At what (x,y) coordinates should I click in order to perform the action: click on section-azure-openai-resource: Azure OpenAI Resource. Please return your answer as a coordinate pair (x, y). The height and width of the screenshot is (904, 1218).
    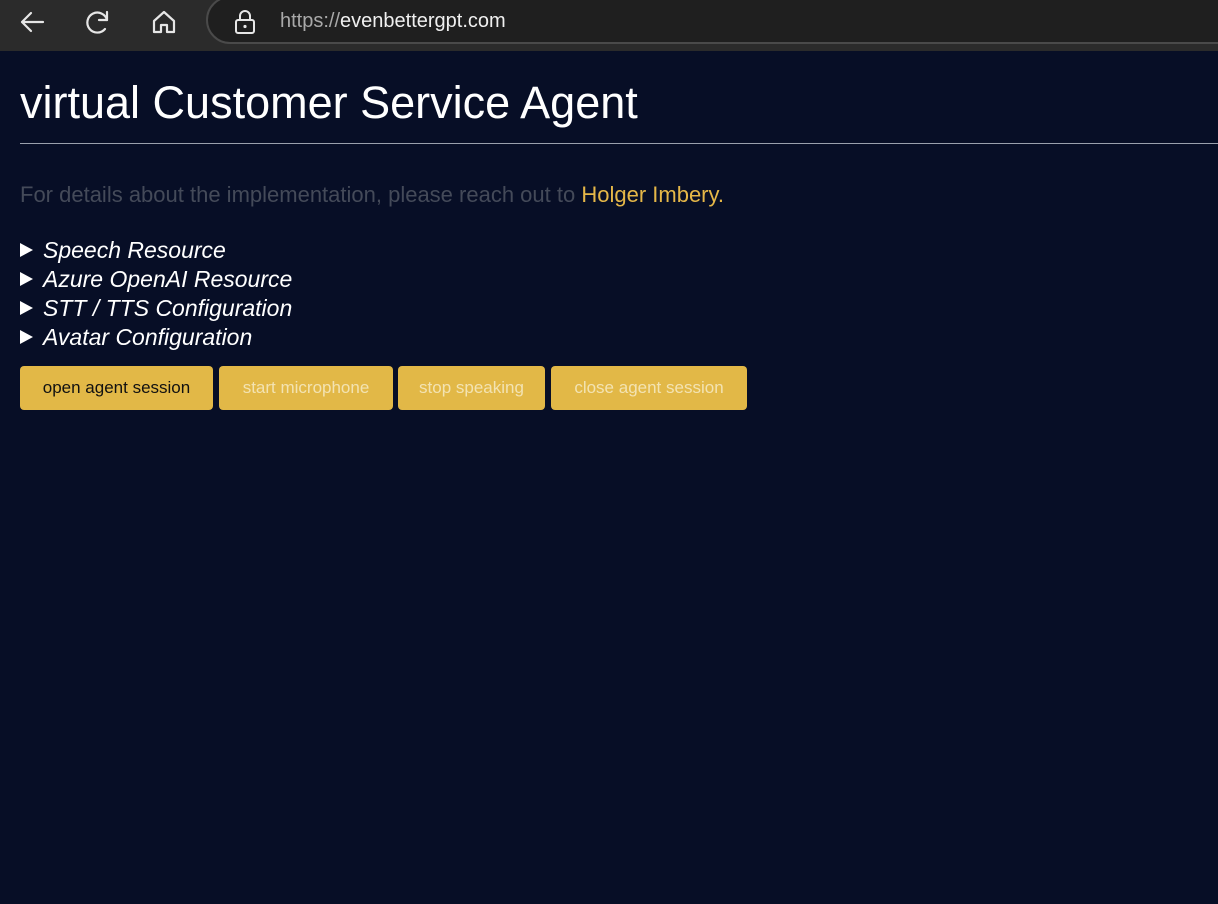
    Looking at the image, I should click on (156, 279).